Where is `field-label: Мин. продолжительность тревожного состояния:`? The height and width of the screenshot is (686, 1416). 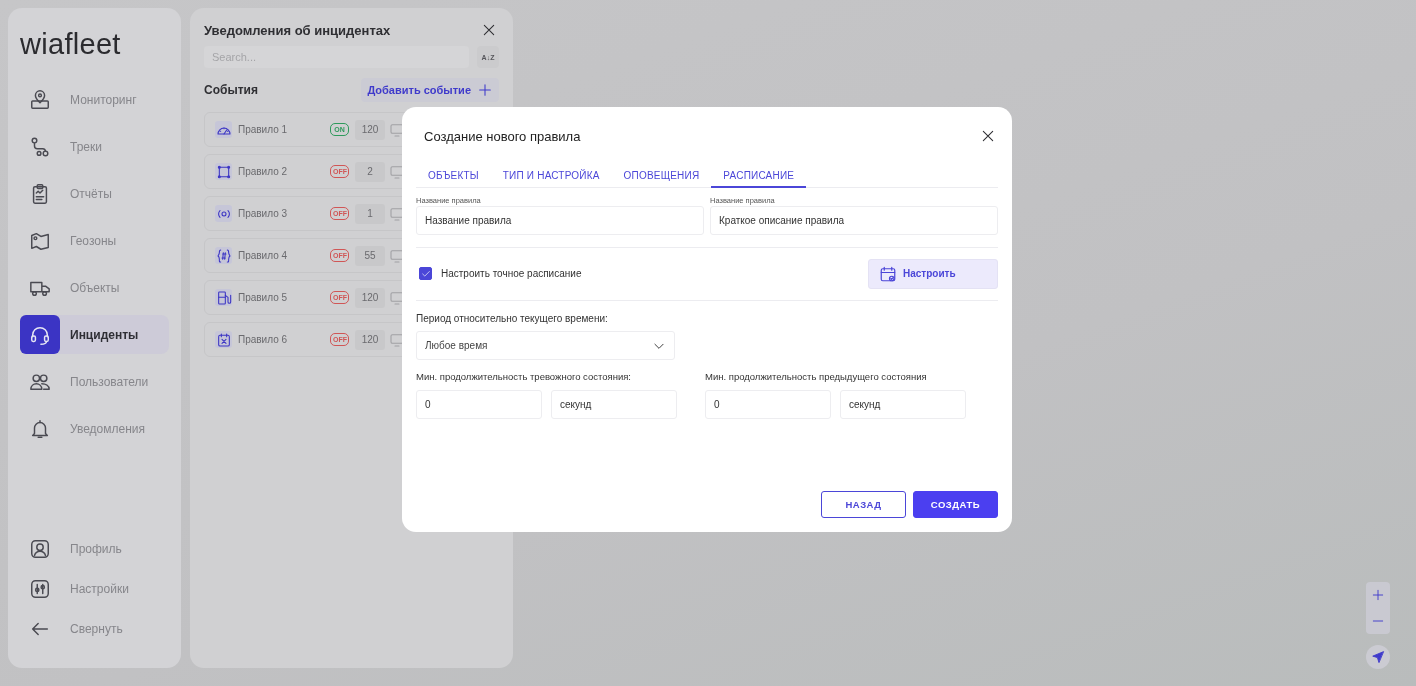 field-label: Мин. продолжительность тревожного состояния: is located at coordinates (524, 376).